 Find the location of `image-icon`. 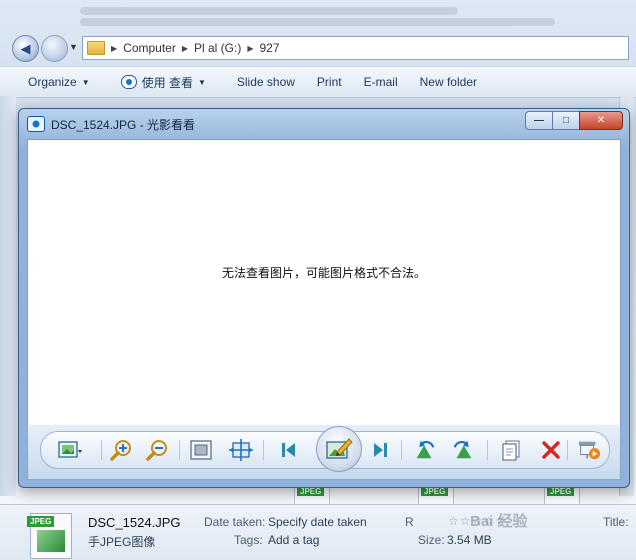

image-icon is located at coordinates (51, 541).